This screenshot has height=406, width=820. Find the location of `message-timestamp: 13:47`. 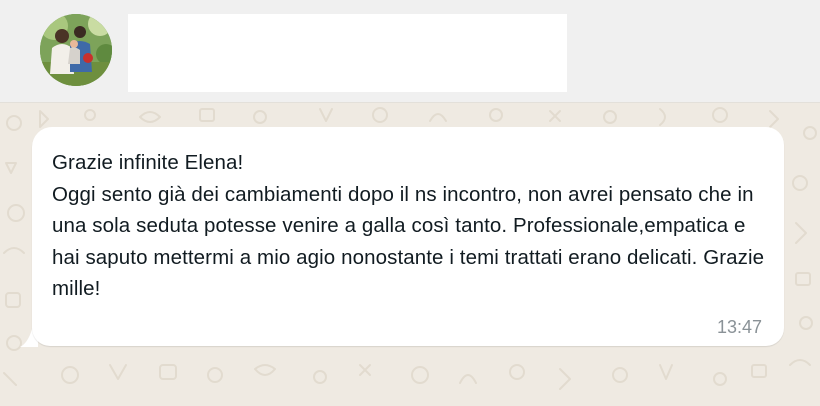

message-timestamp: 13:47 is located at coordinates (739, 327).